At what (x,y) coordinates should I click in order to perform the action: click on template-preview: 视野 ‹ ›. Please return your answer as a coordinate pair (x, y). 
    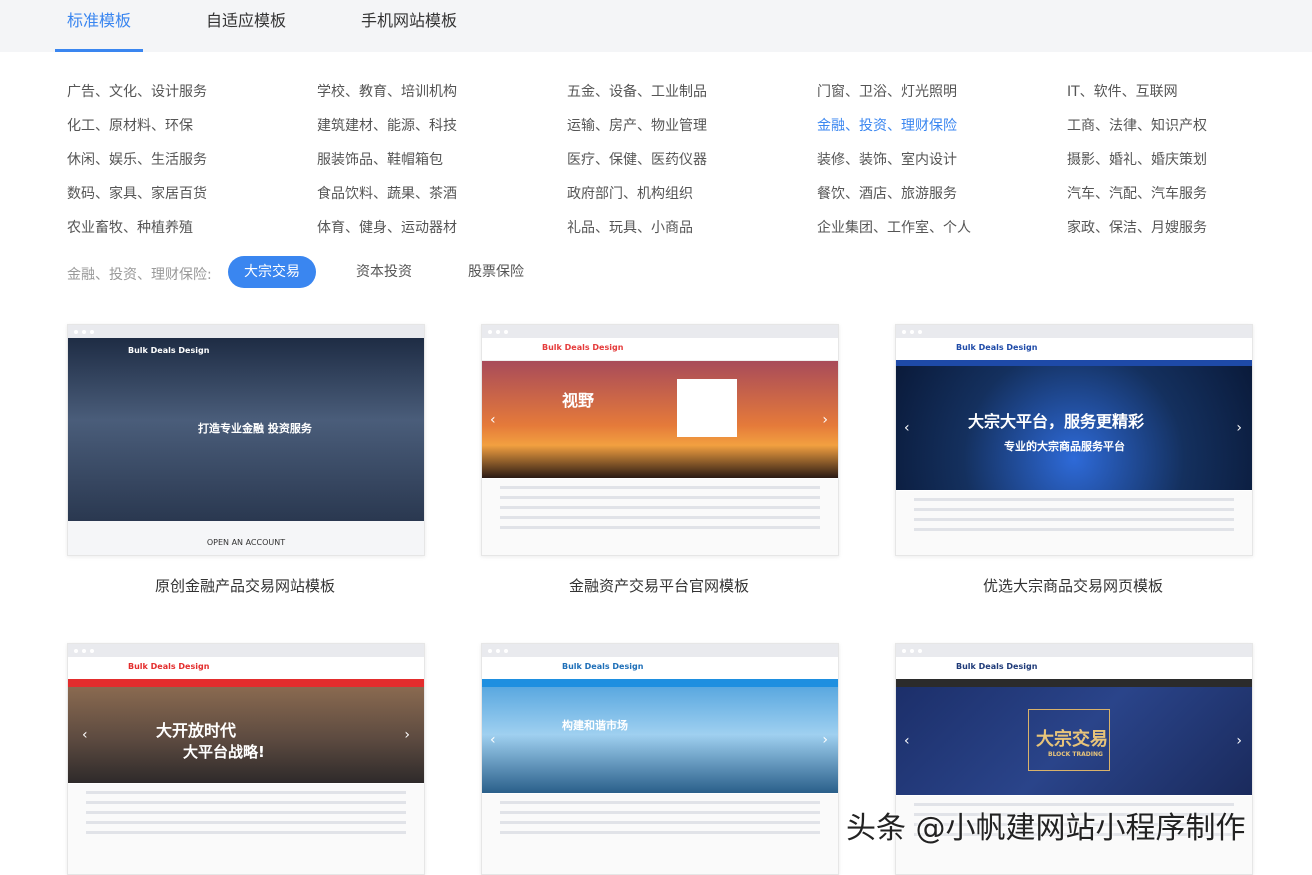
    Looking at the image, I should click on (660, 419).